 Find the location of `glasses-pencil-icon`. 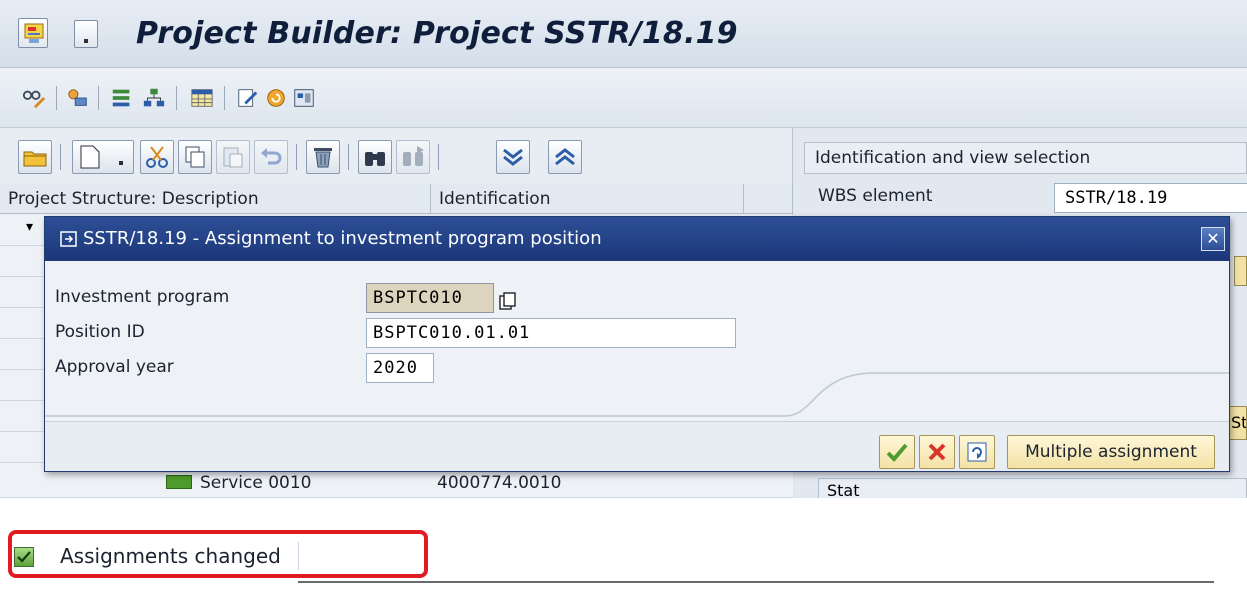

glasses-pencil-icon is located at coordinates (34, 98).